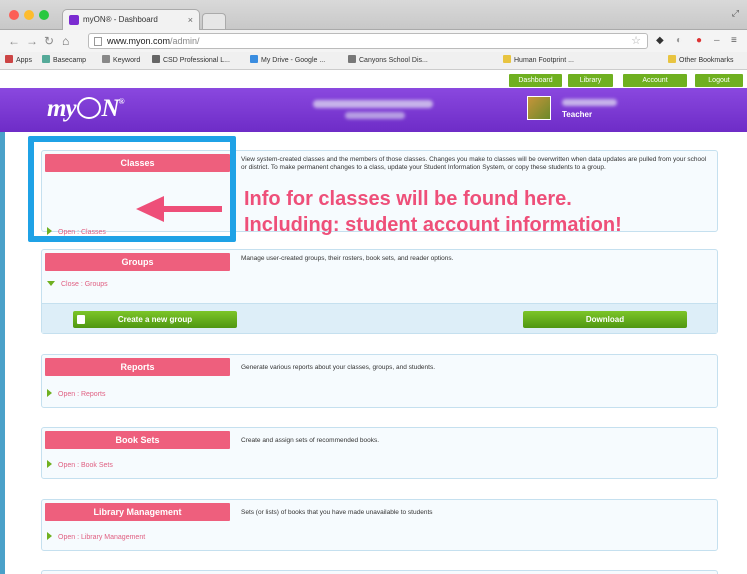 The width and height of the screenshot is (747, 574). What do you see at coordinates (408, 199) in the screenshot?
I see `annotation-text-line1: Info for classes will be found here.` at bounding box center [408, 199].